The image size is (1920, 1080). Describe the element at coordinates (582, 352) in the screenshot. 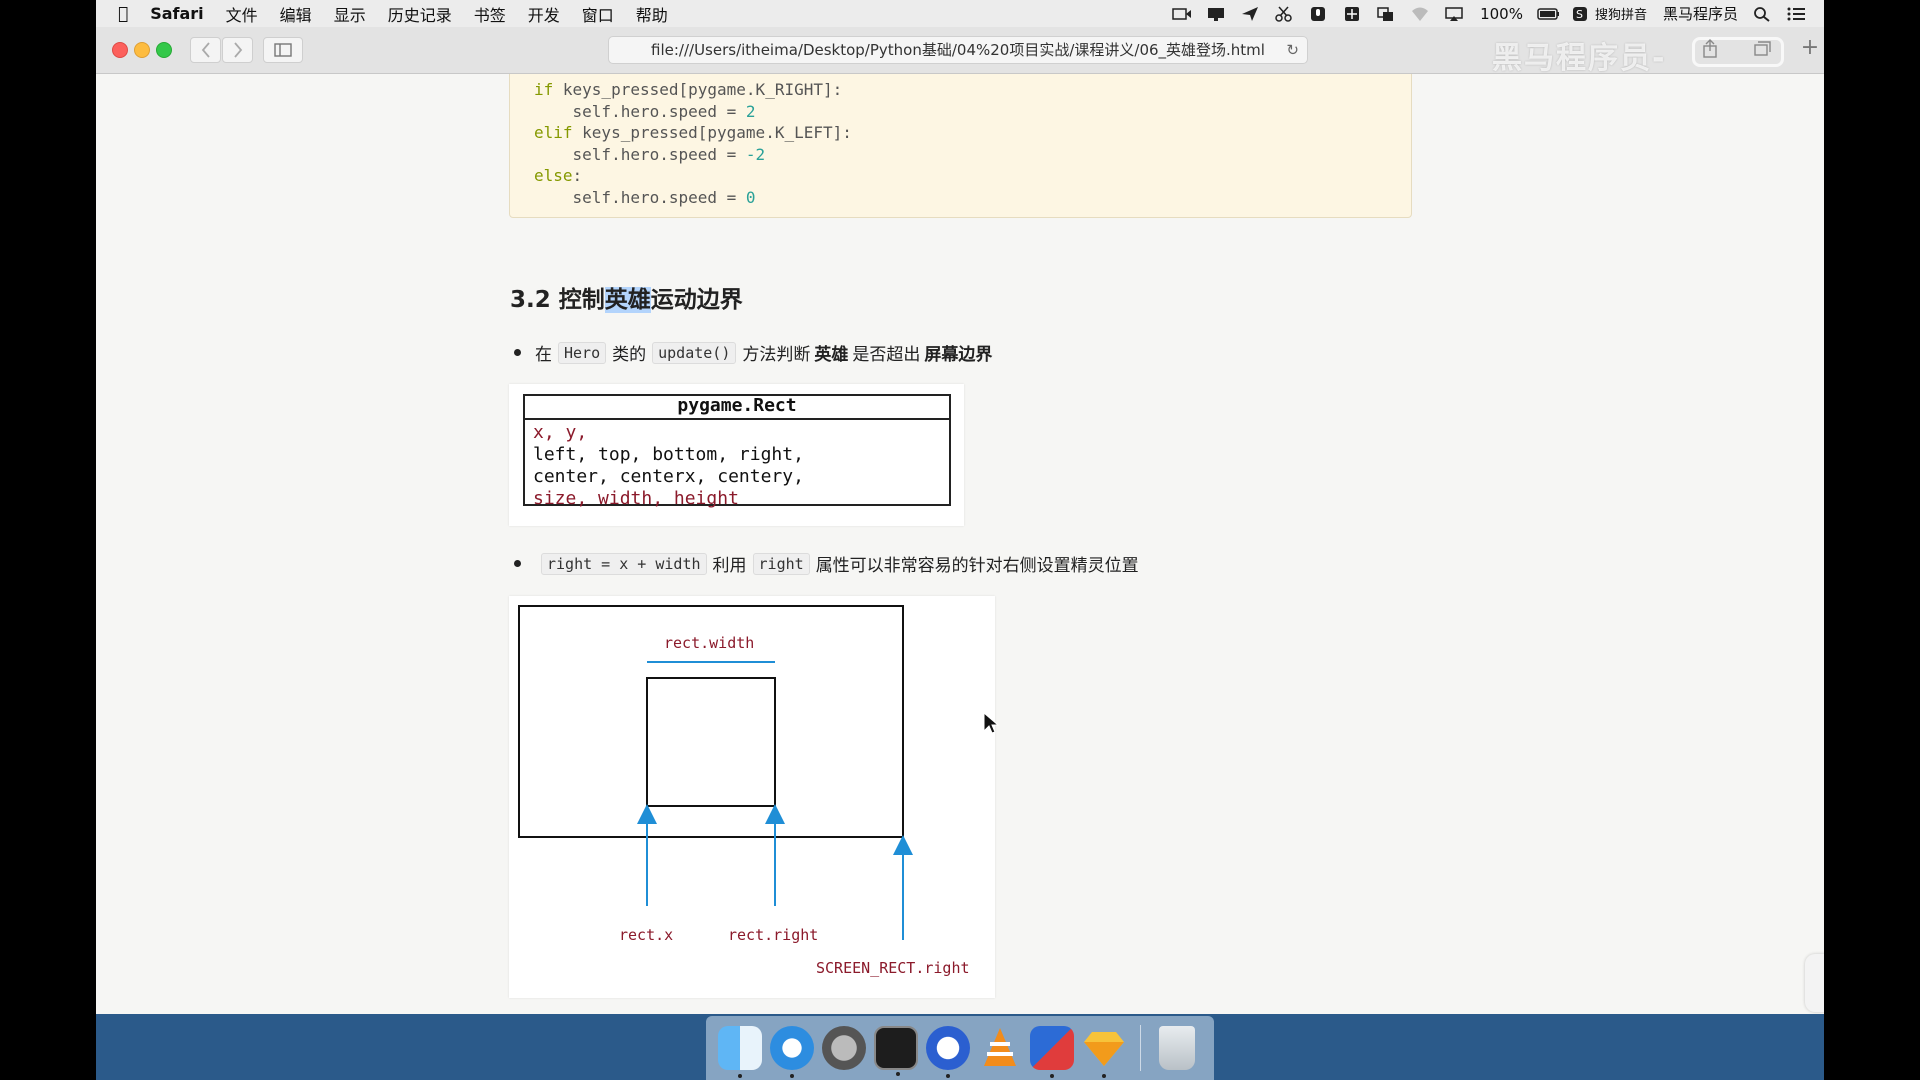

I see `inline-code: Hero` at that location.